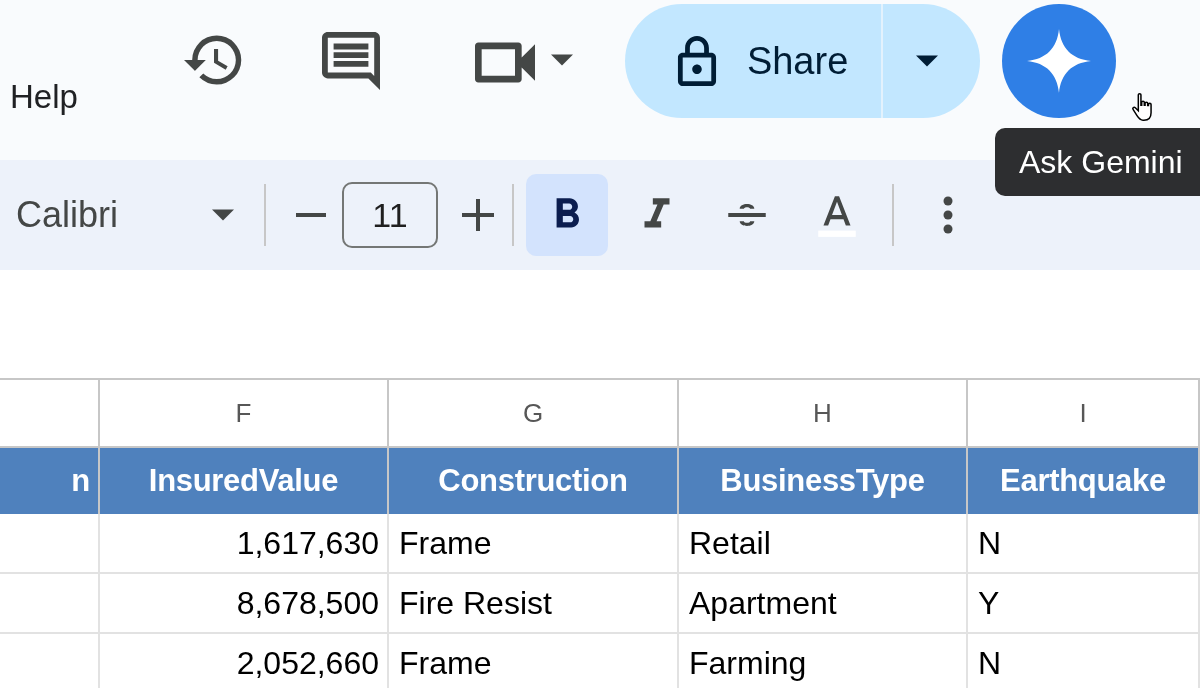  What do you see at coordinates (307, 663) in the screenshot?
I see `table-cell-text: 2,052,660` at bounding box center [307, 663].